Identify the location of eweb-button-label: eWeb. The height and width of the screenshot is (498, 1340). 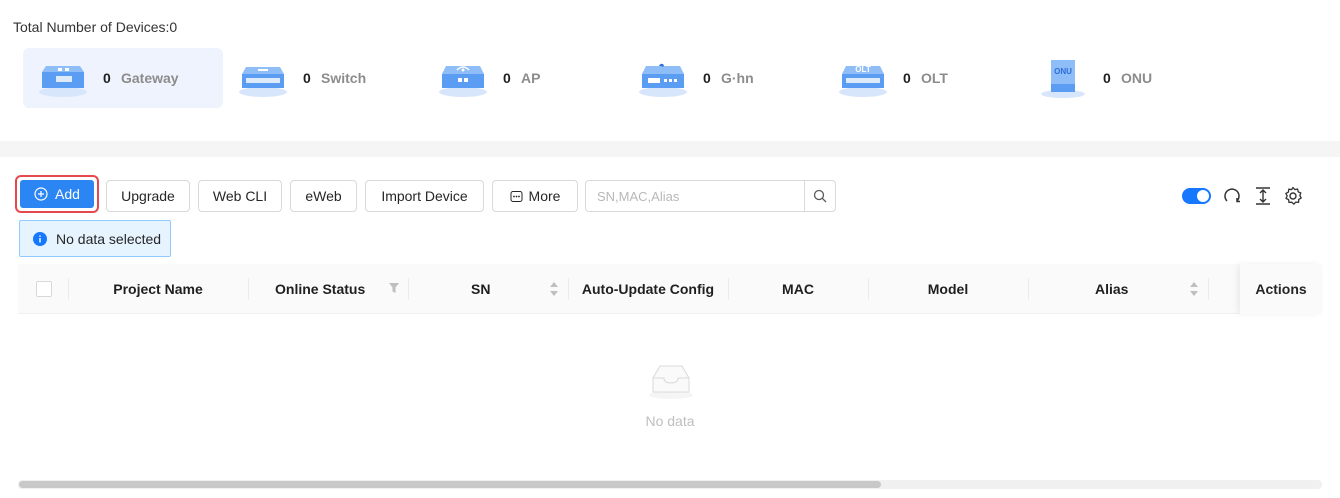
(323, 196).